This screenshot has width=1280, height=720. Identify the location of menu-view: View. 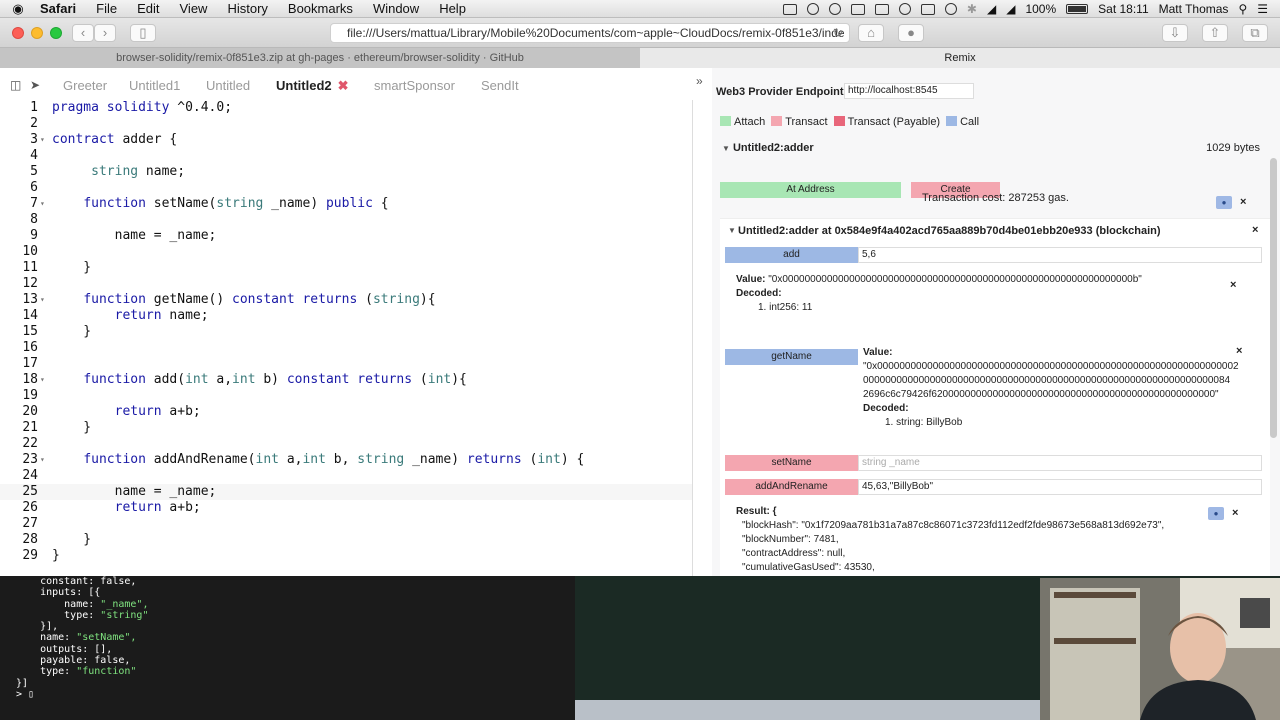
(194, 8).